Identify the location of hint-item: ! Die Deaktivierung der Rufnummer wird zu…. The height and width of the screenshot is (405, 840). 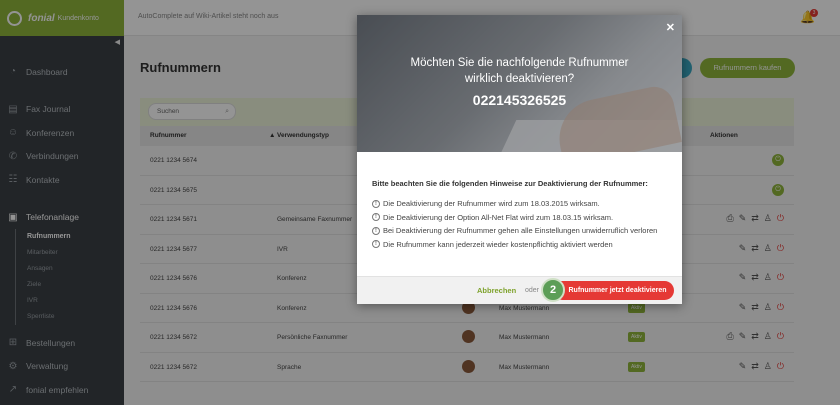
(522, 204).